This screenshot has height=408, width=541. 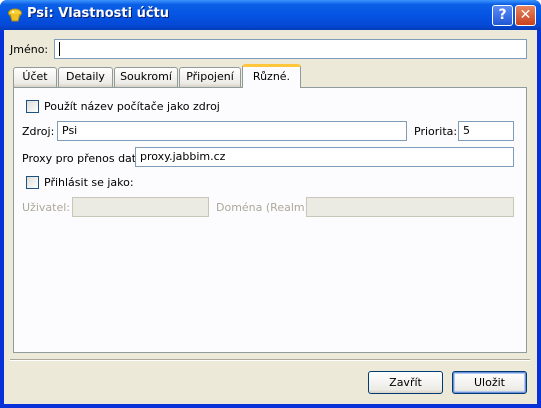 I want to click on priority-input: 5, so click(x=486, y=131).